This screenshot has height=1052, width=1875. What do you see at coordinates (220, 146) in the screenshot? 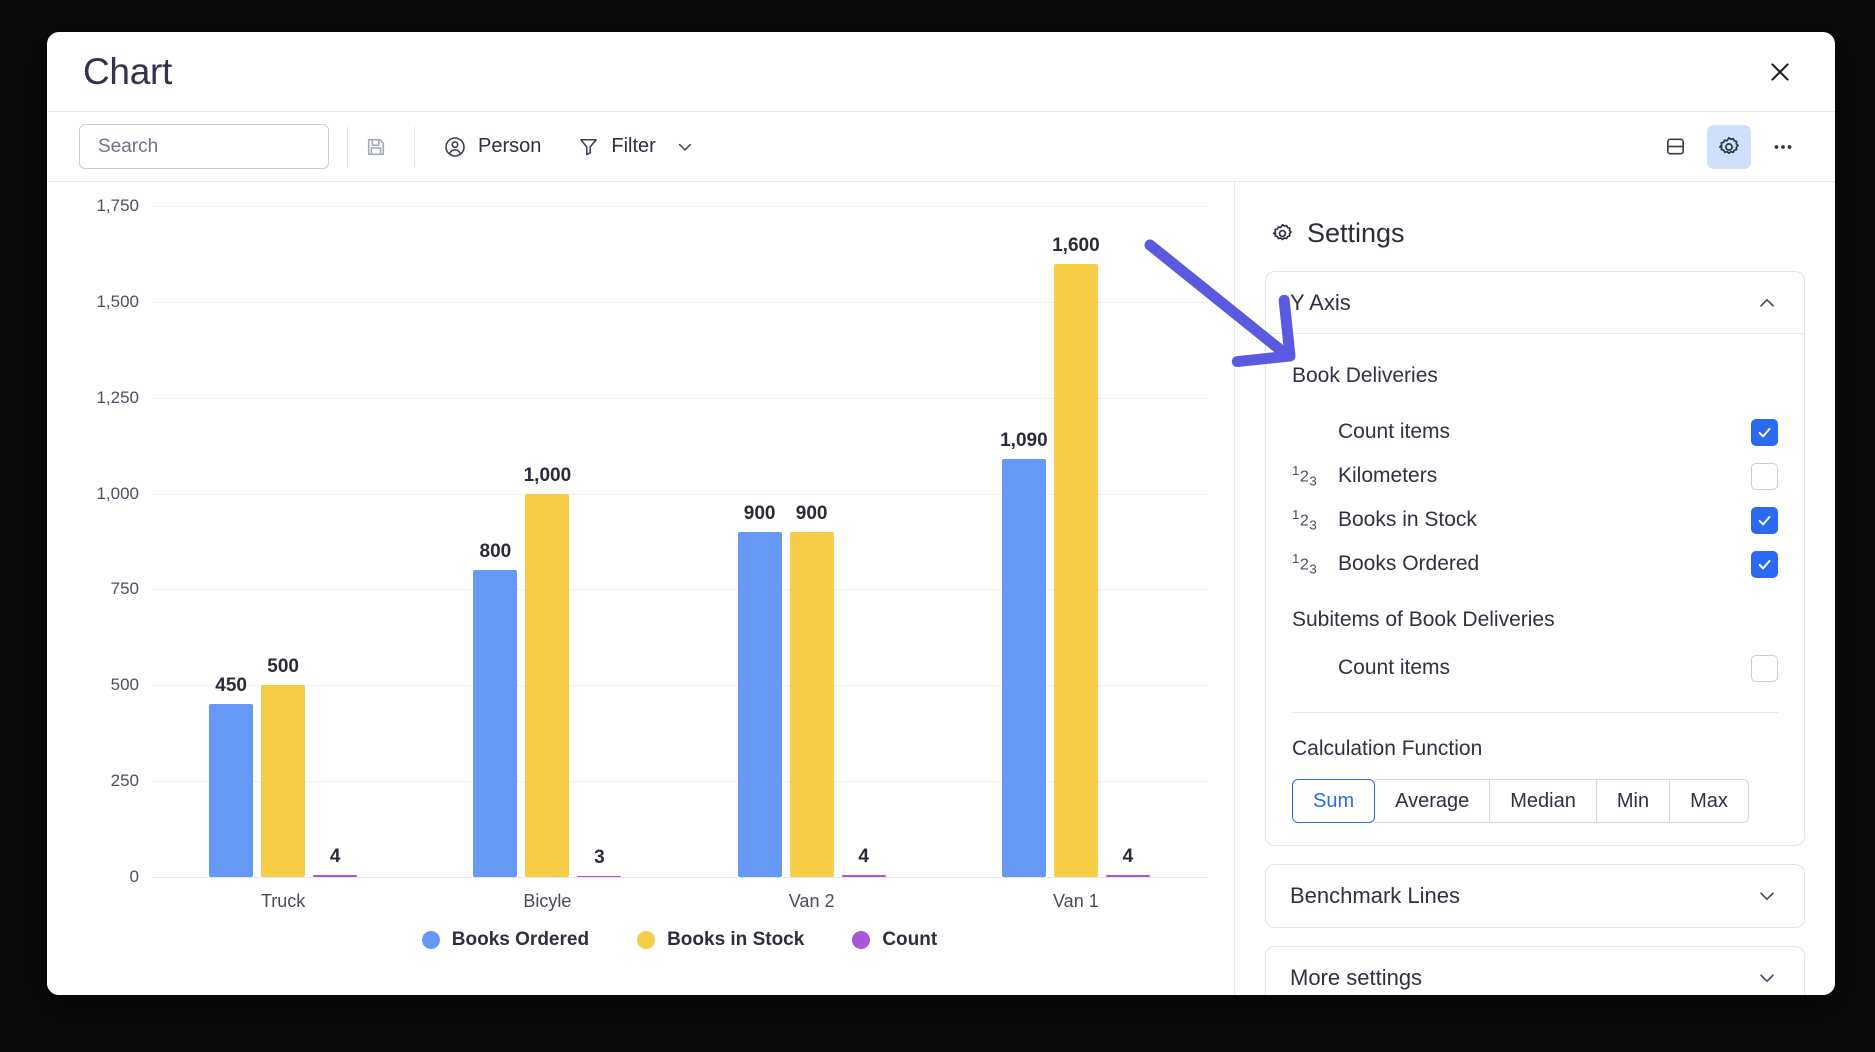
I see `search-input` at bounding box center [220, 146].